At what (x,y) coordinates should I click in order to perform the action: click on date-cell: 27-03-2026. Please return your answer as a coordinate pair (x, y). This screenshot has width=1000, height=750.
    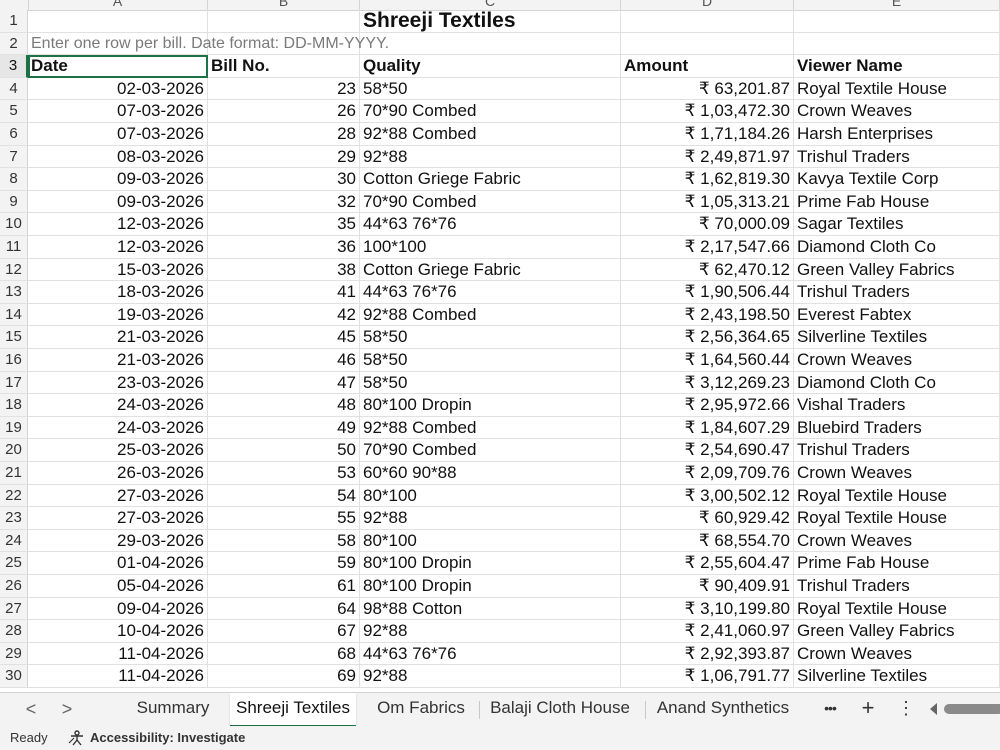
    Looking at the image, I should click on (118, 496).